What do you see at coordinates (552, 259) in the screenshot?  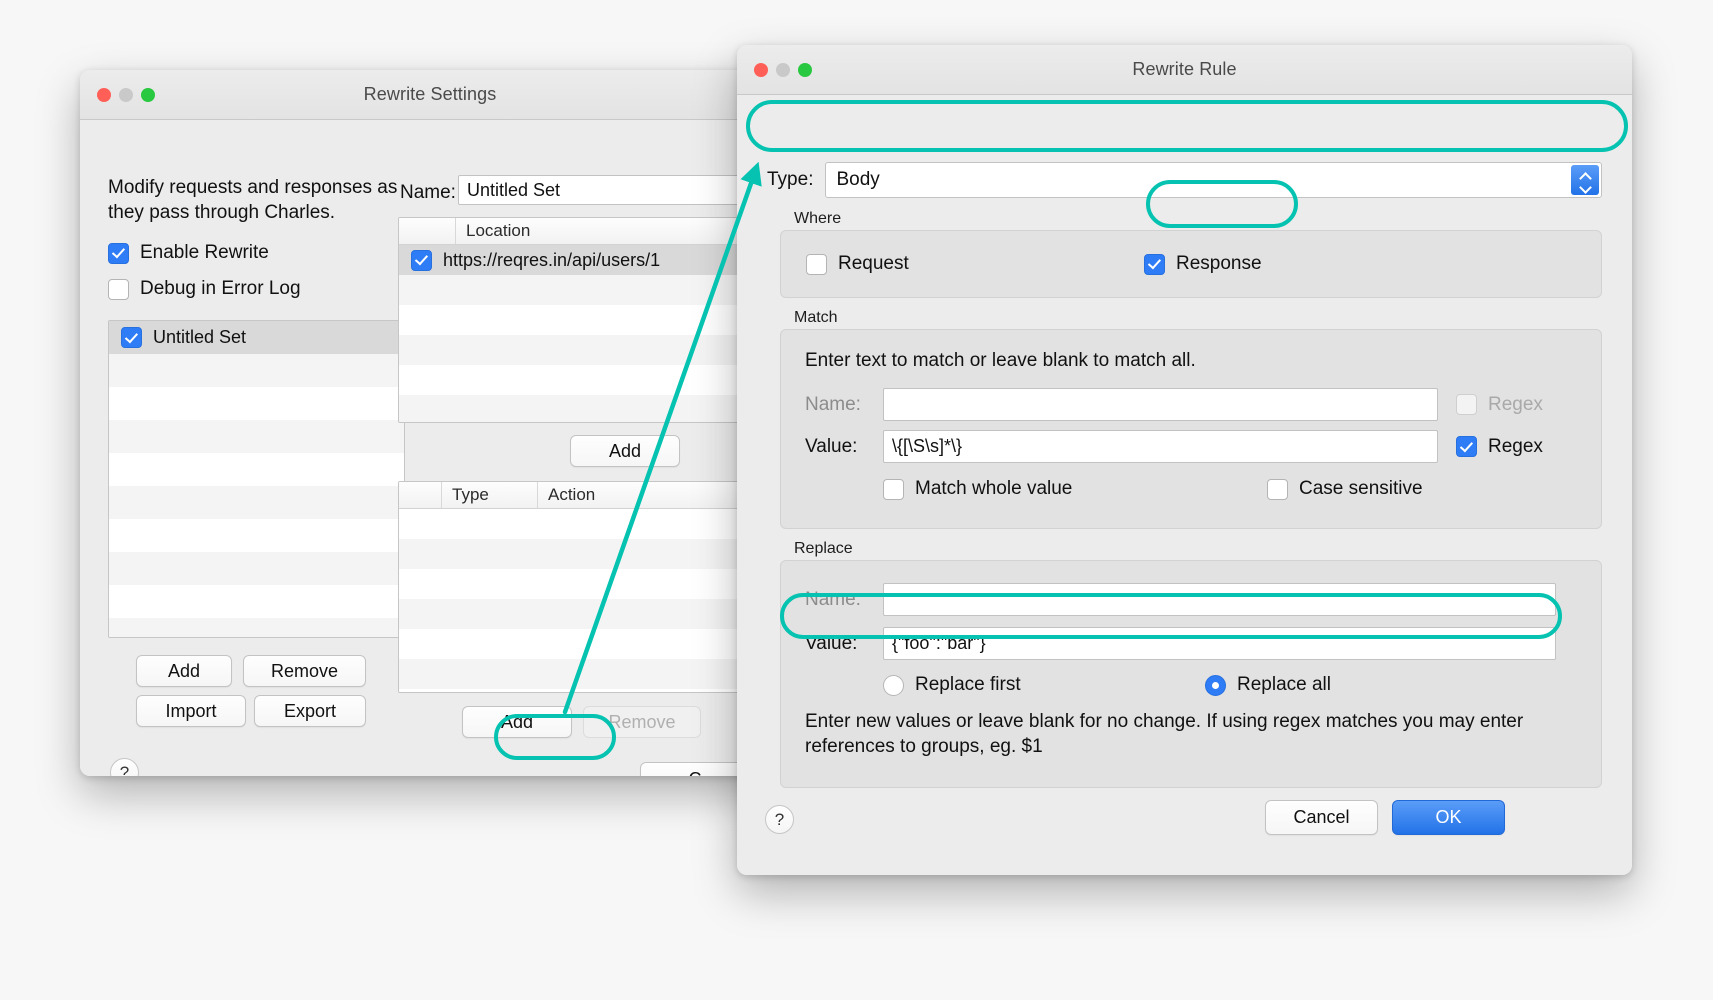 I see `location-value: https://reqres.in/api/users/1` at bounding box center [552, 259].